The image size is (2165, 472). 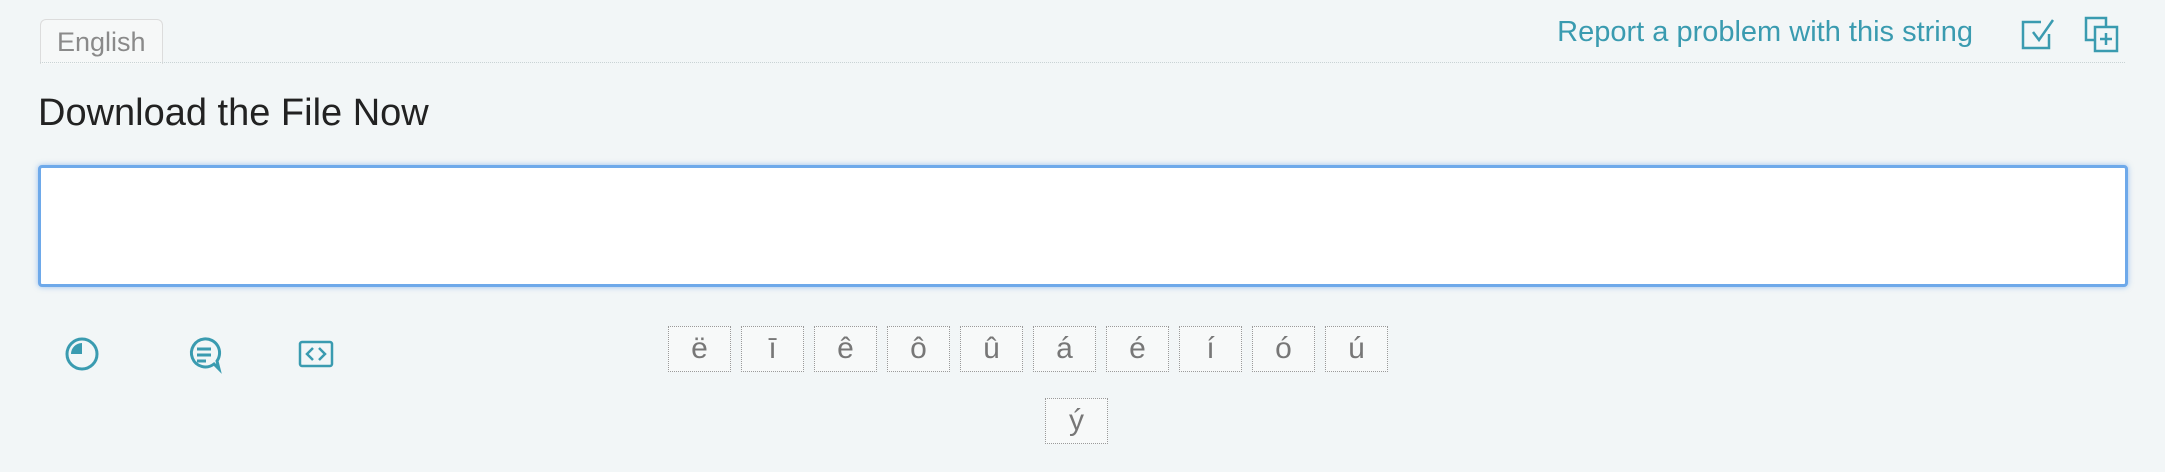 What do you see at coordinates (699, 349) in the screenshot?
I see `char-button-e-diaeresis: ë` at bounding box center [699, 349].